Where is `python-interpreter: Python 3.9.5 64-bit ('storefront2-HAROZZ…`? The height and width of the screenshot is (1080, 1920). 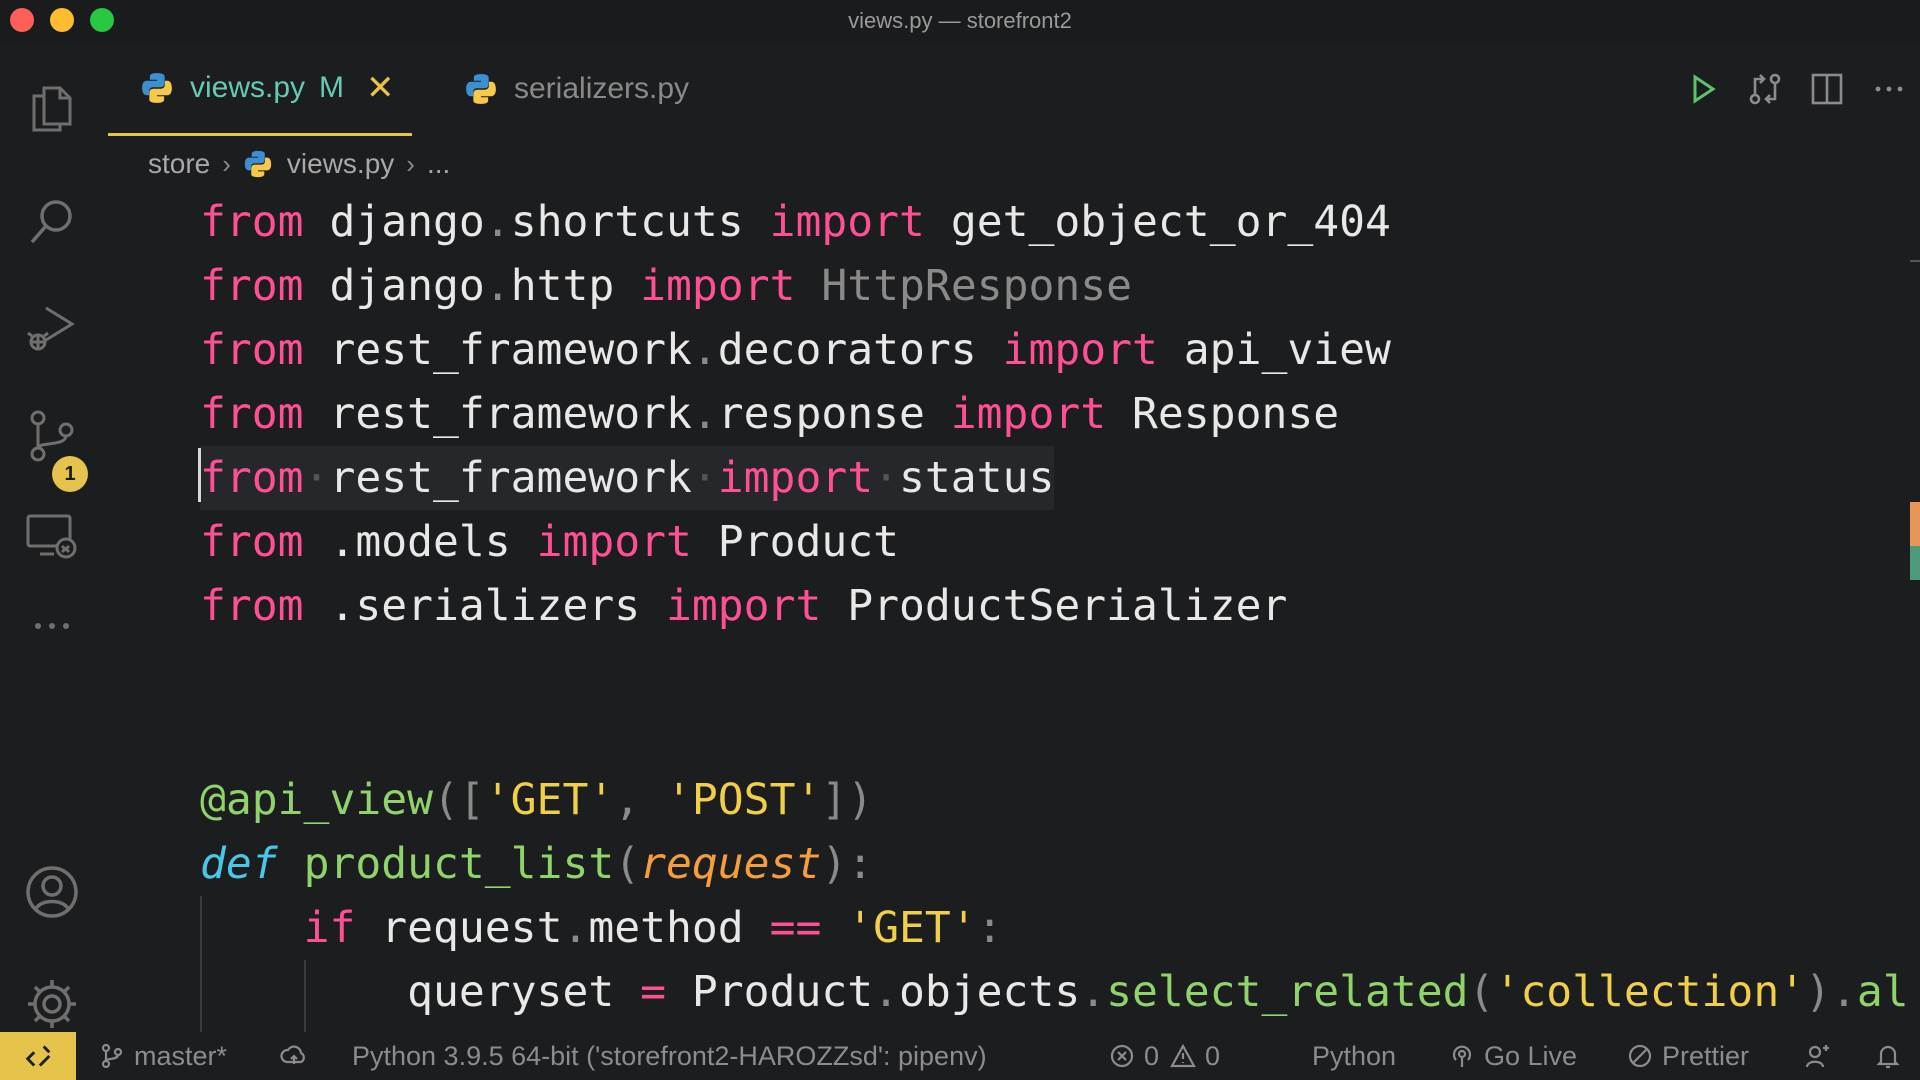 python-interpreter: Python 3.9.5 64-bit ('storefront2-HAROZZ… is located at coordinates (669, 1056).